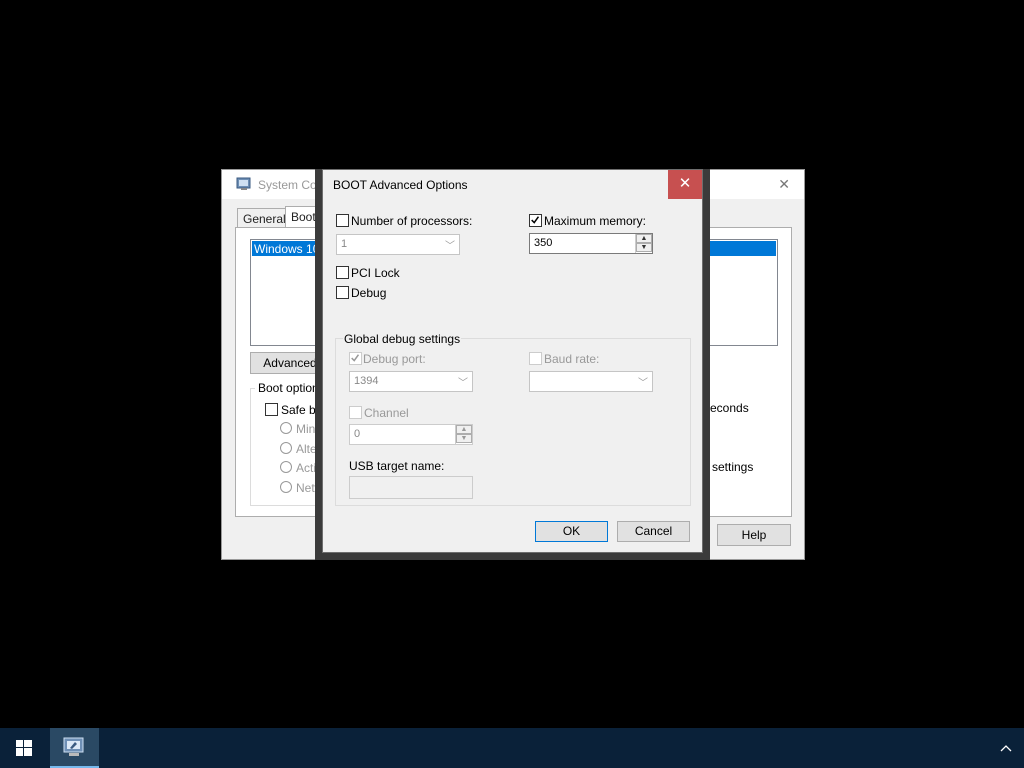  I want to click on radio-network, so click(286, 487).